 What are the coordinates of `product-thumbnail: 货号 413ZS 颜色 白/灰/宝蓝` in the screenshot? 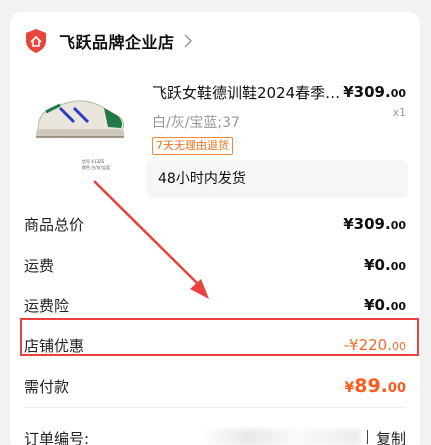 It's located at (80, 124).